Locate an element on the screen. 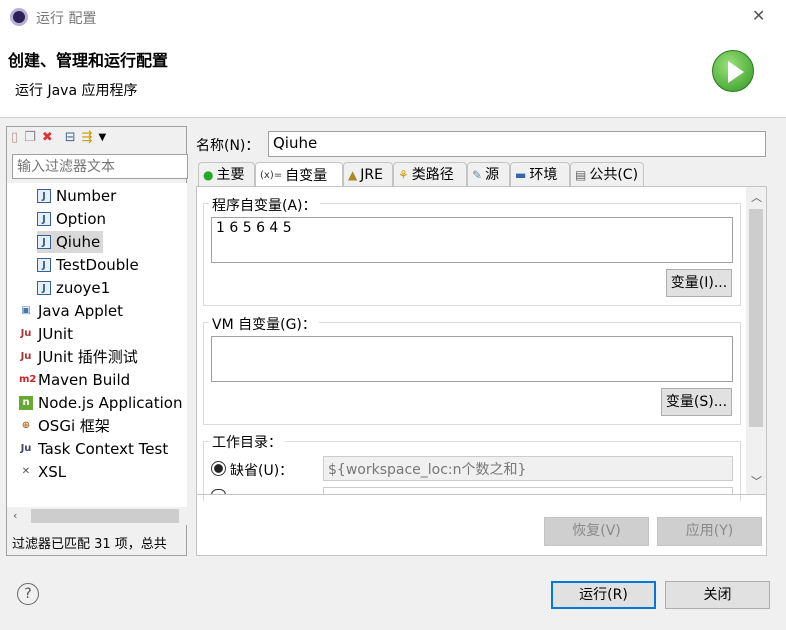  tree-item: Ju Task Context Test is located at coordinates (95, 449).